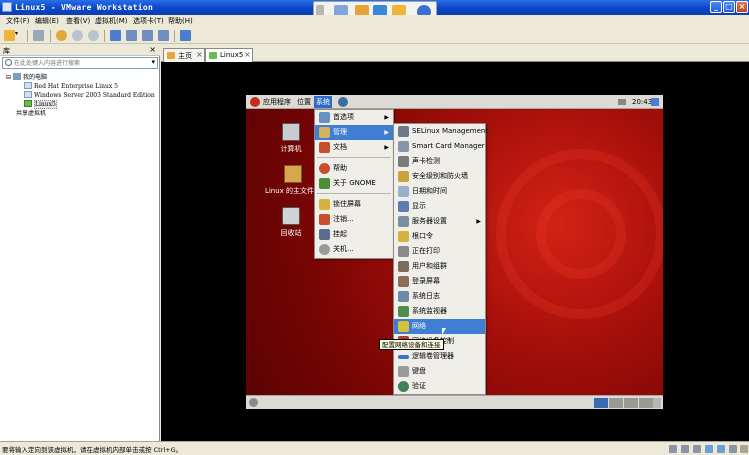 The width and height of the screenshot is (749, 455). Describe the element at coordinates (354, 204) in the screenshot. I see `menu-item-lock-screen: 锁住屏幕` at that location.